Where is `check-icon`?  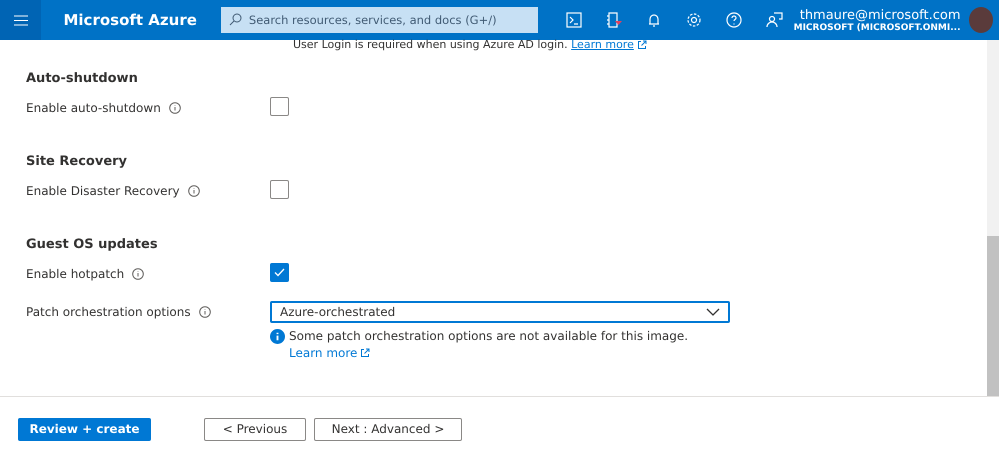
check-icon is located at coordinates (279, 272).